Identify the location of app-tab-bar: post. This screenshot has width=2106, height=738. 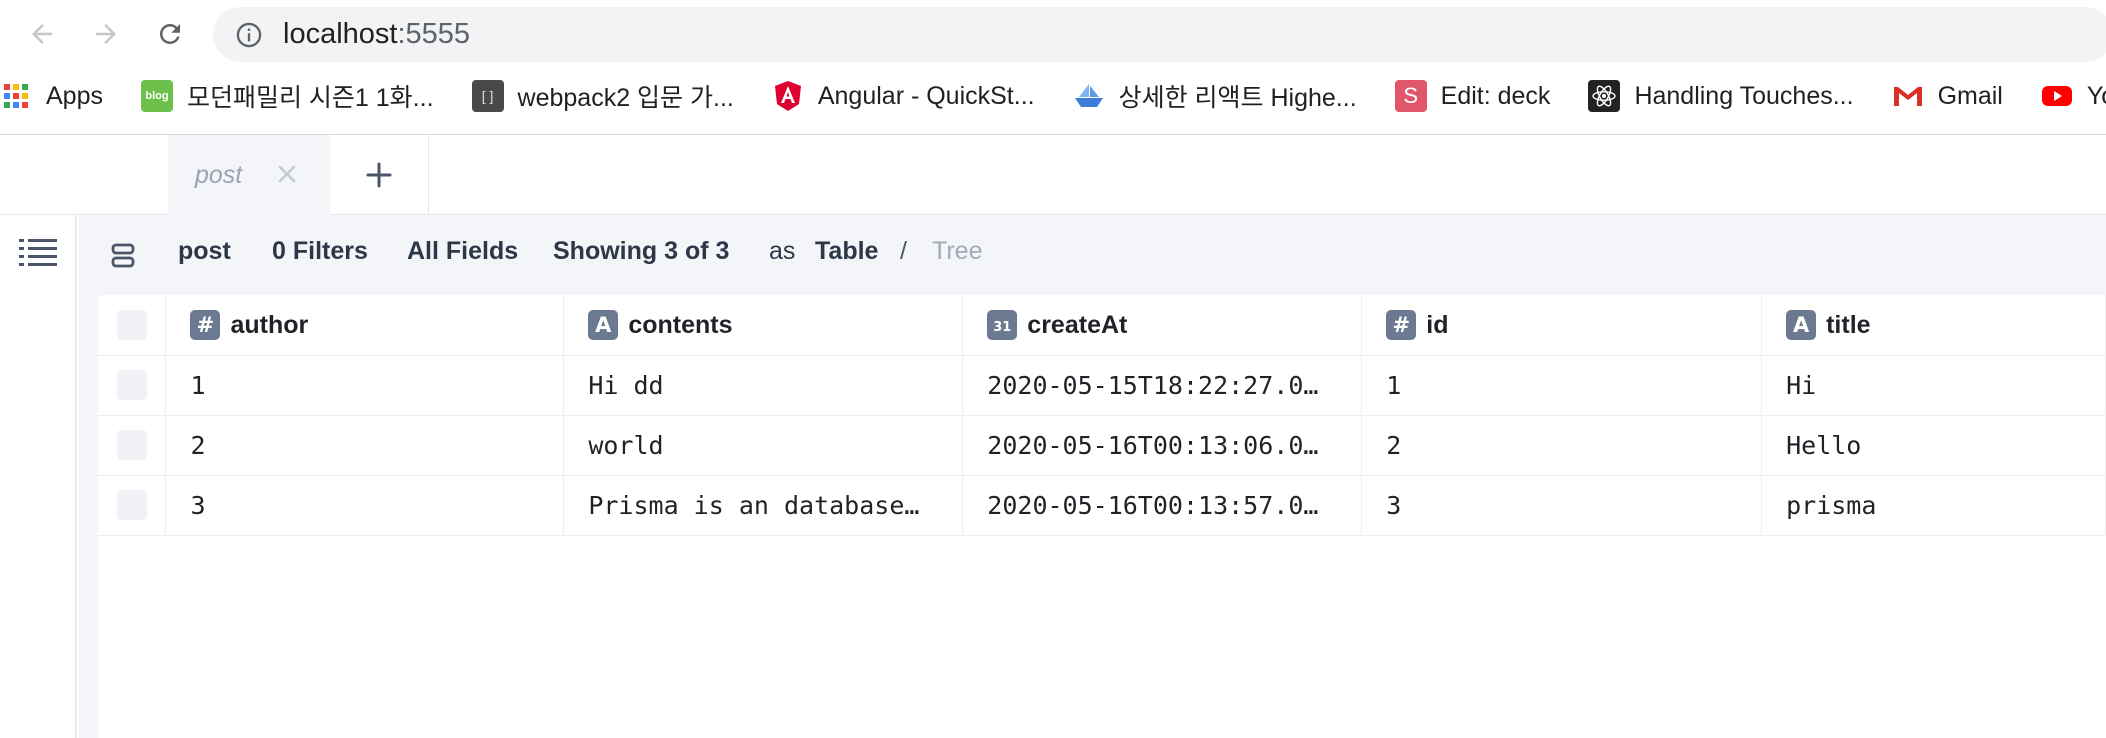
(1053, 175).